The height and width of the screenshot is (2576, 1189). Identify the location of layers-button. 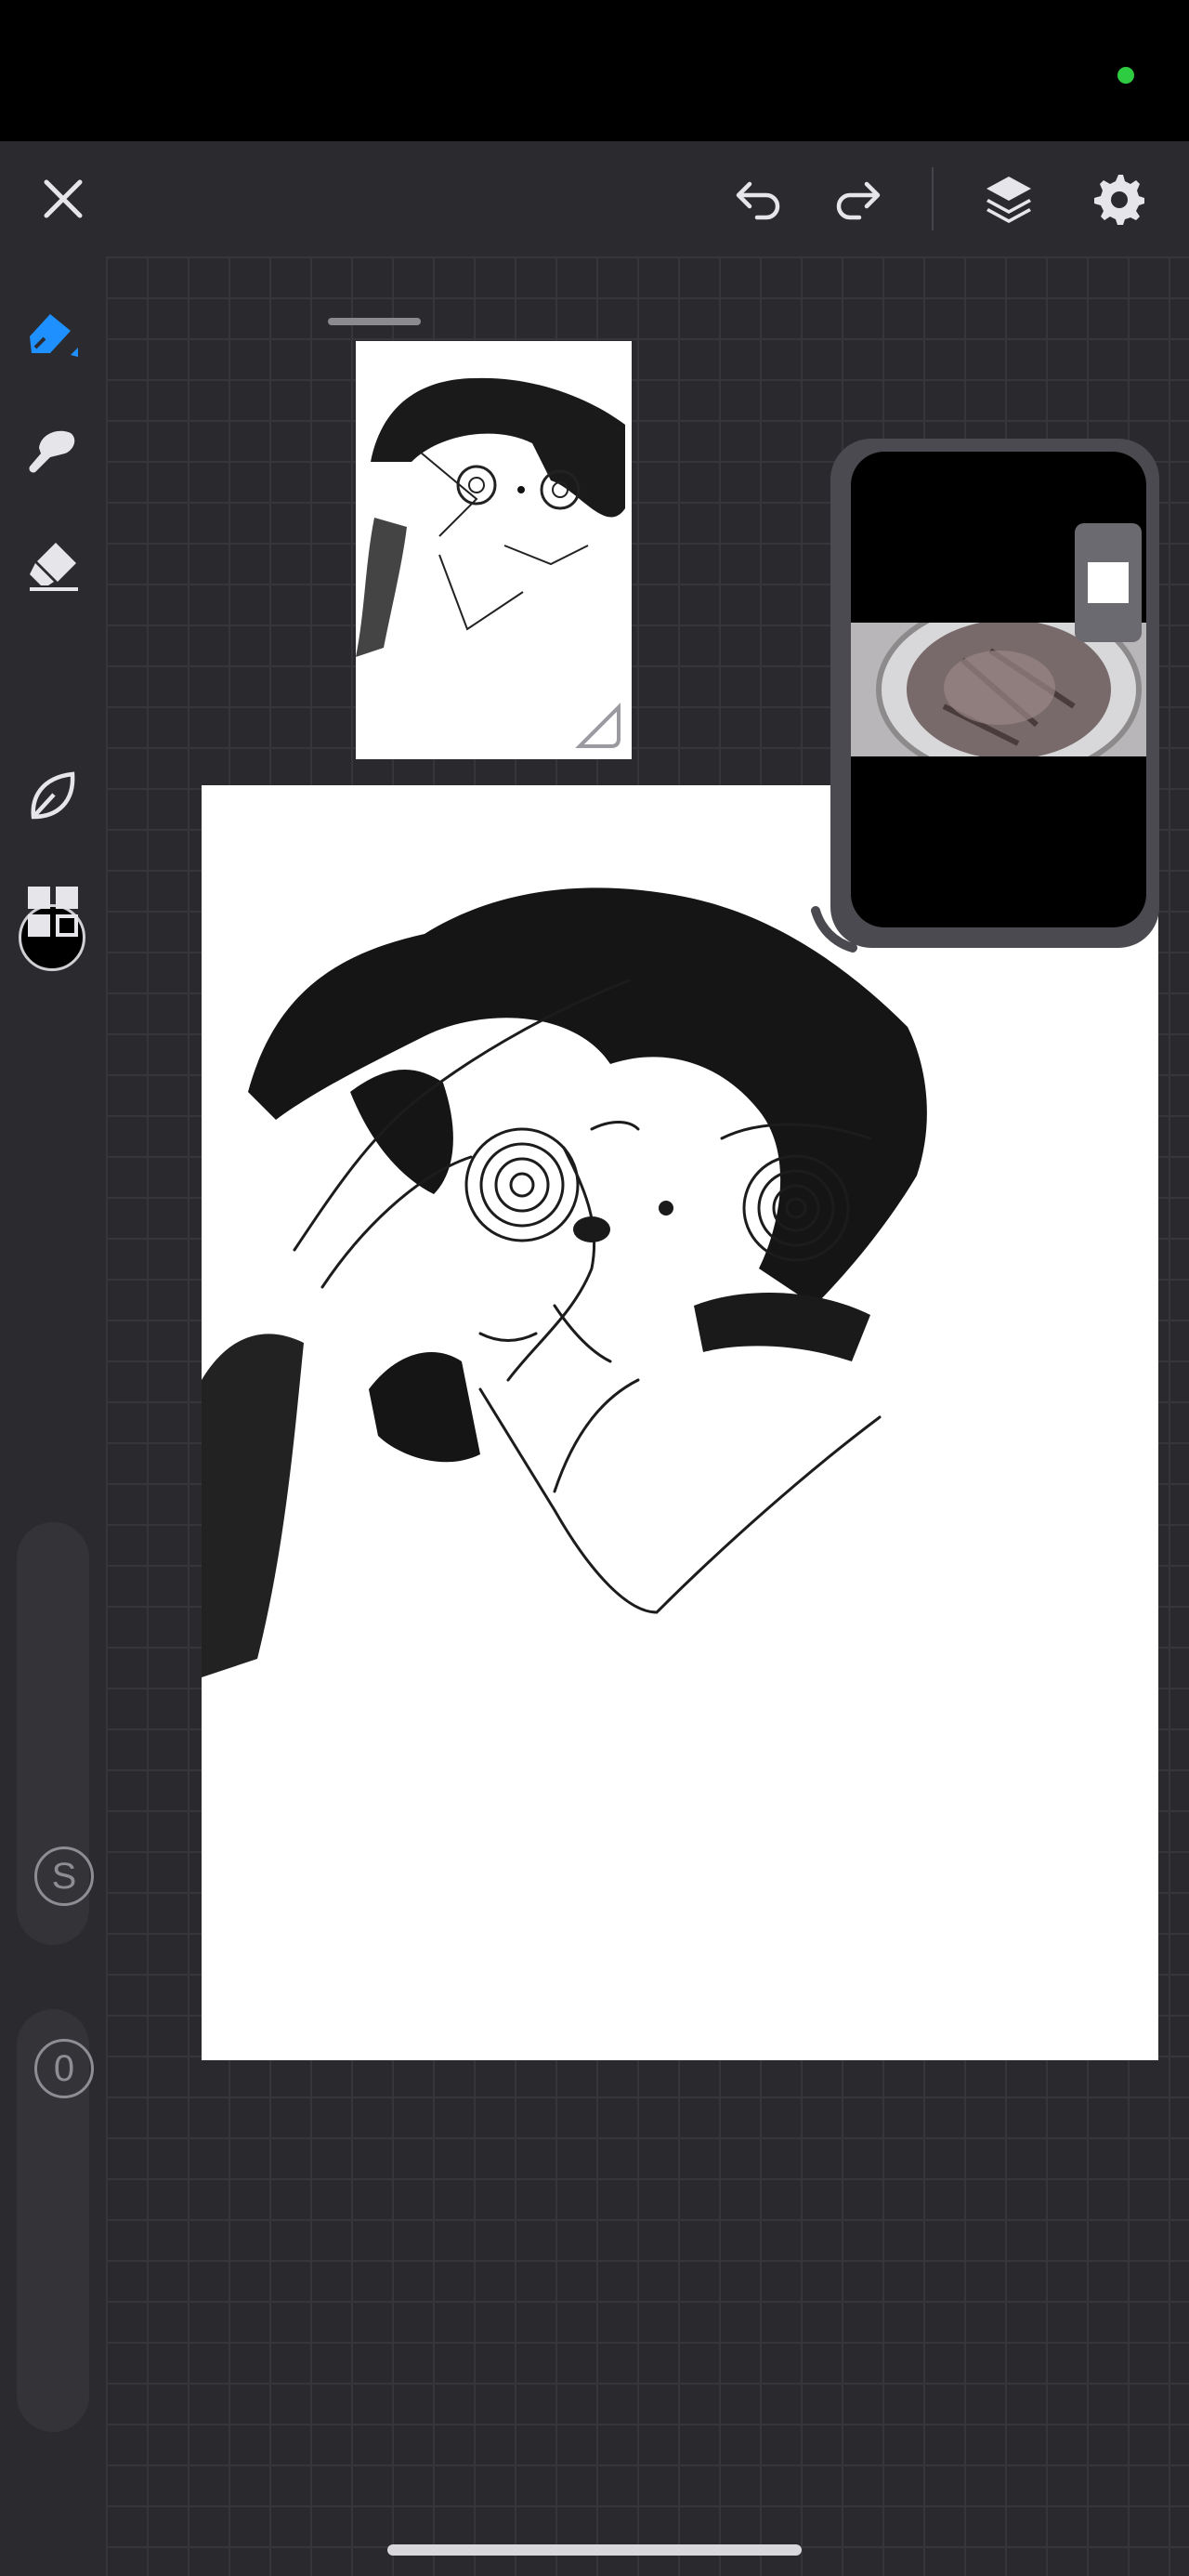
(1009, 198).